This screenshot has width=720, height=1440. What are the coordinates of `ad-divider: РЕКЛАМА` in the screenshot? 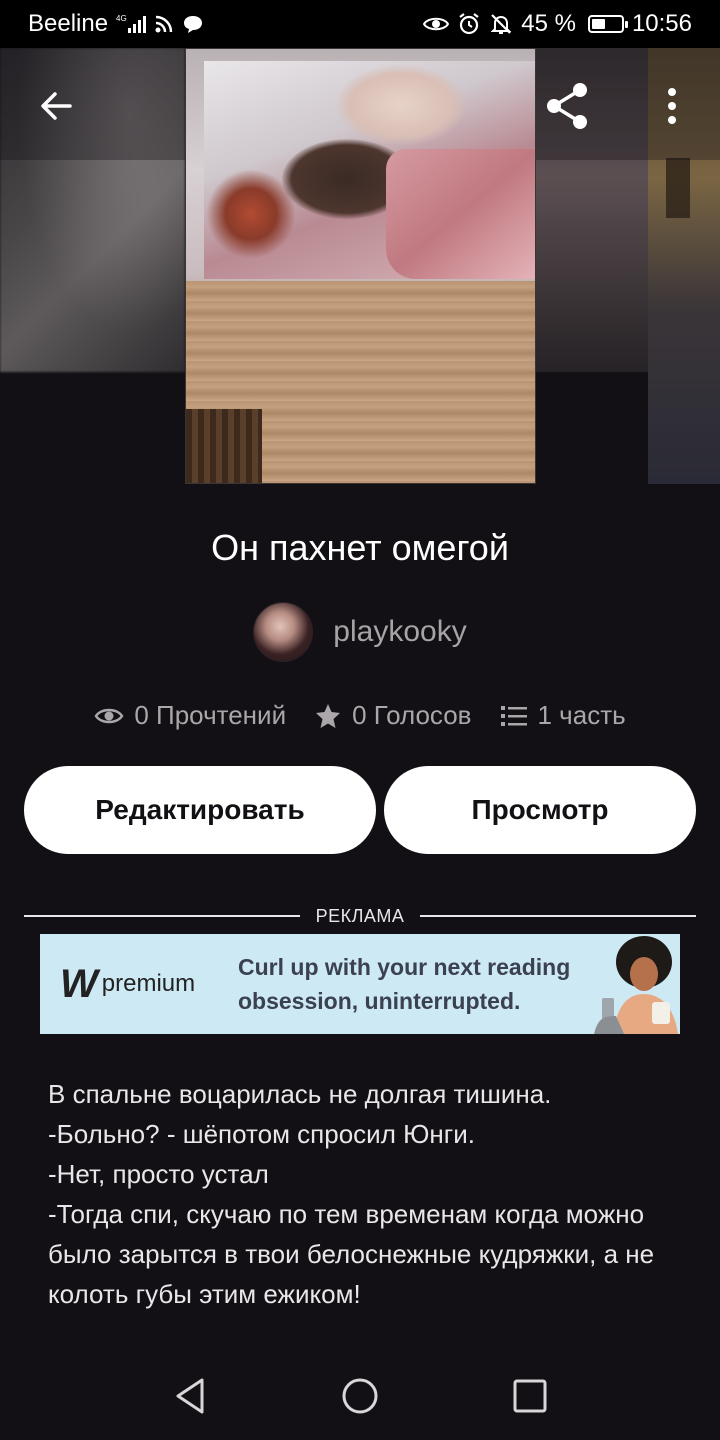 It's located at (360, 916).